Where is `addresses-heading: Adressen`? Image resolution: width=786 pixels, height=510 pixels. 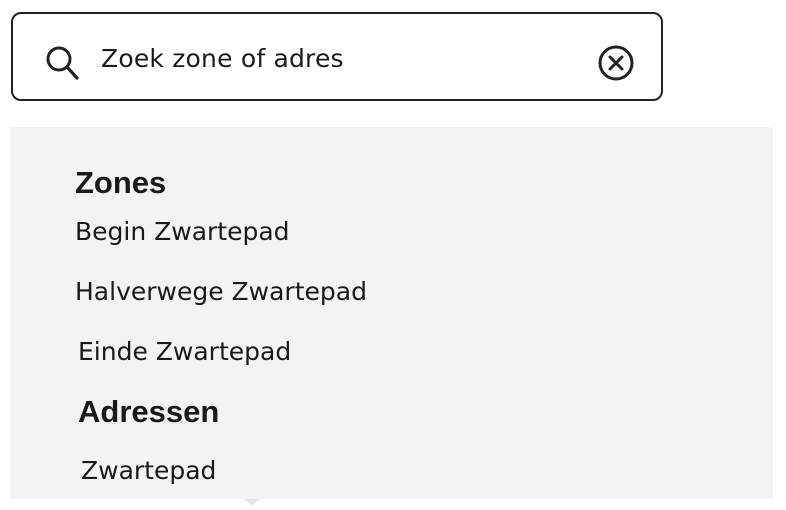
addresses-heading: Adressen is located at coordinates (149, 411).